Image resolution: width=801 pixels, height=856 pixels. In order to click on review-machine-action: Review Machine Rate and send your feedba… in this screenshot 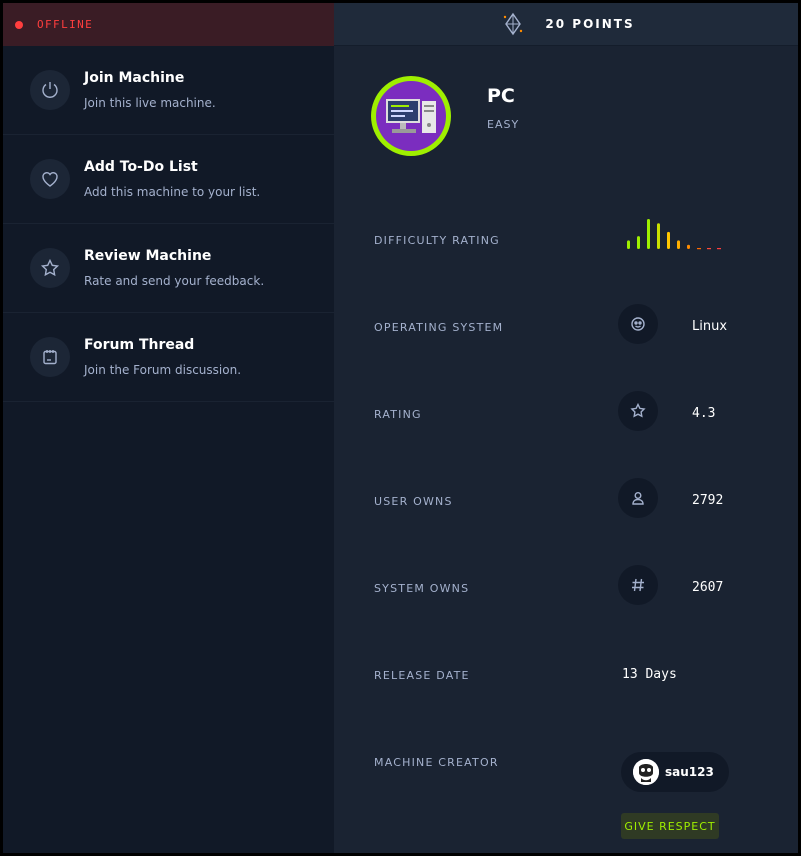, I will do `click(168, 268)`.